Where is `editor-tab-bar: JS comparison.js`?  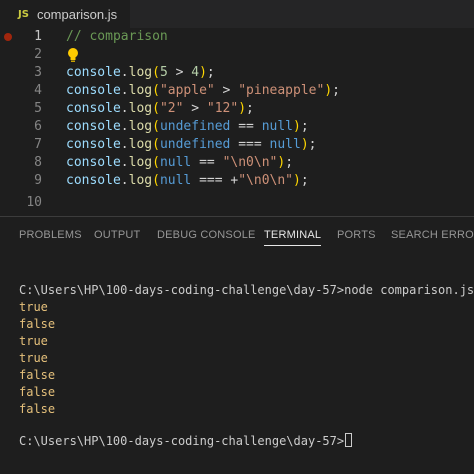 editor-tab-bar: JS comparison.js is located at coordinates (237, 14).